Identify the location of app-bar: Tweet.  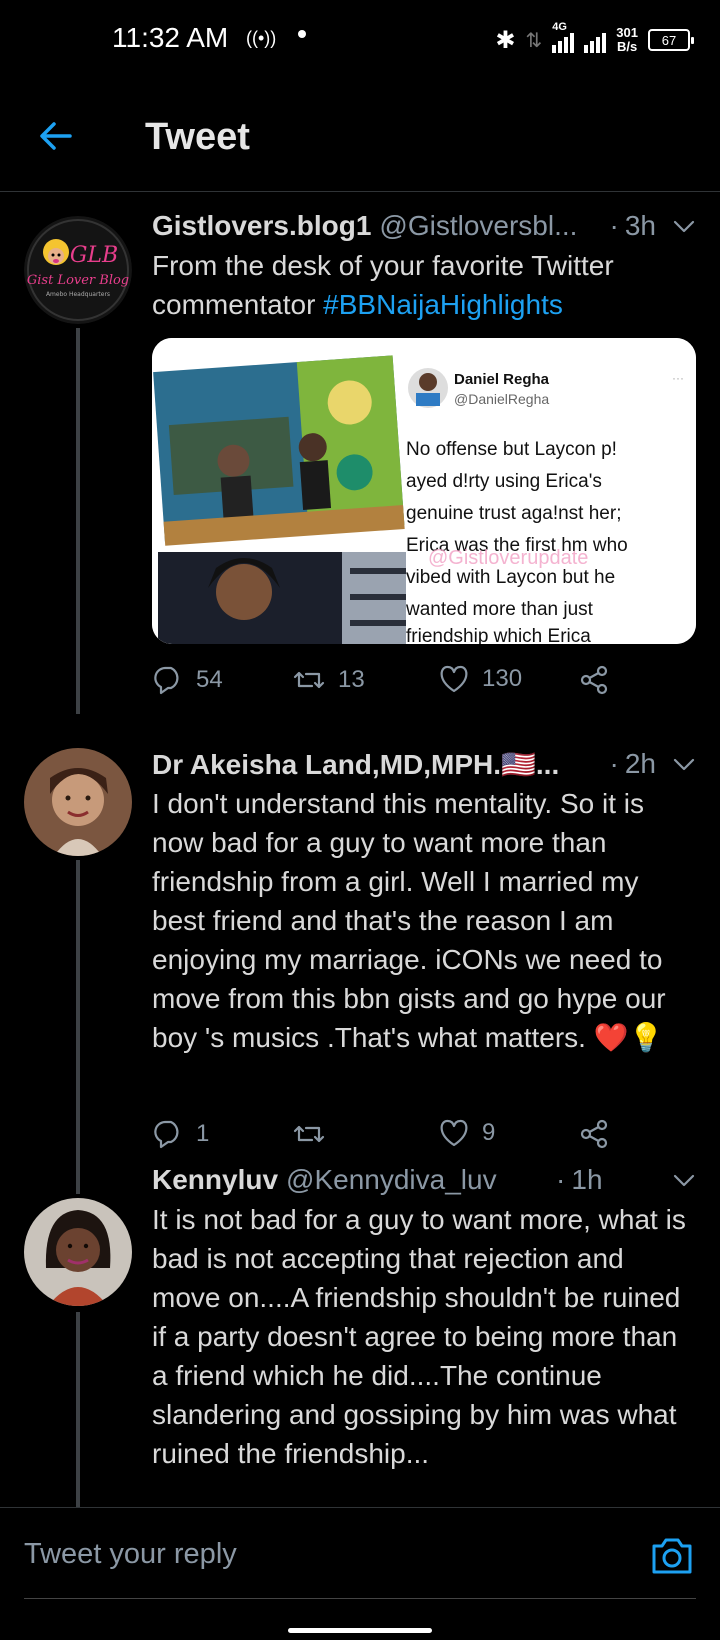
(360, 136).